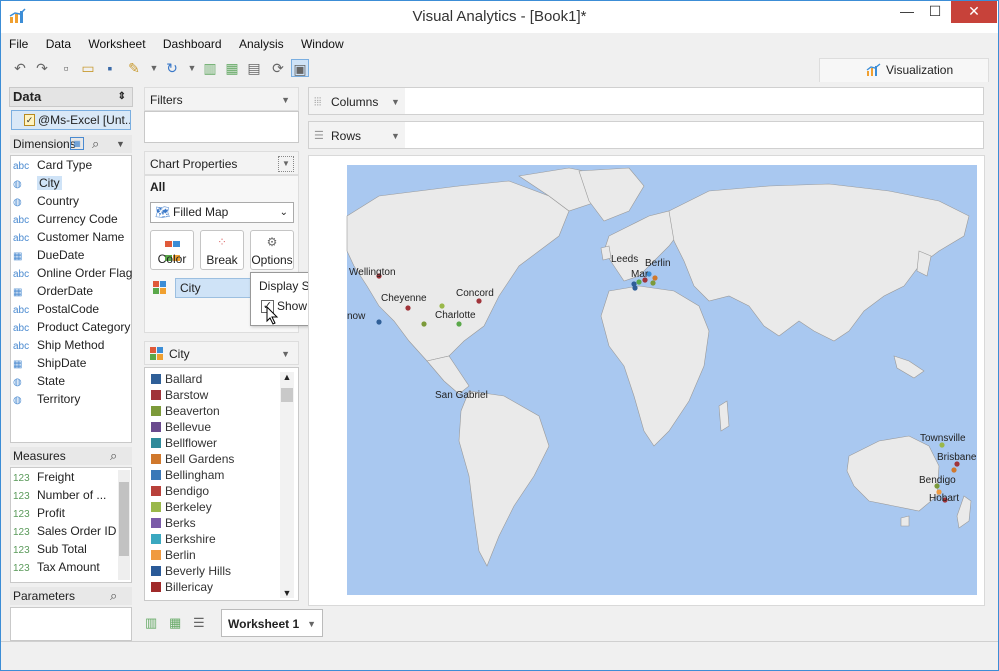 This screenshot has width=999, height=671. What do you see at coordinates (646, 135) in the screenshot?
I see `rows-shelf: ☰ Rows ▼` at bounding box center [646, 135].